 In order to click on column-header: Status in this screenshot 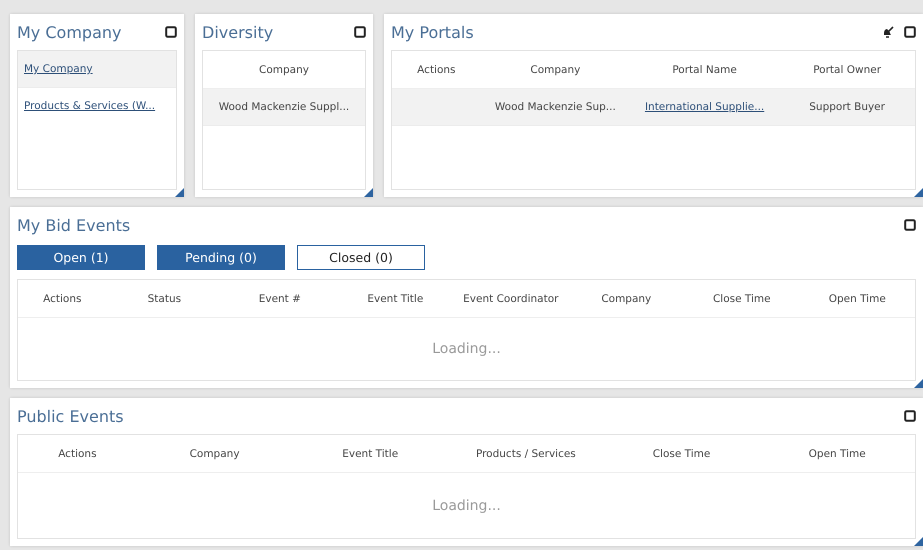, I will do `click(165, 298)`.